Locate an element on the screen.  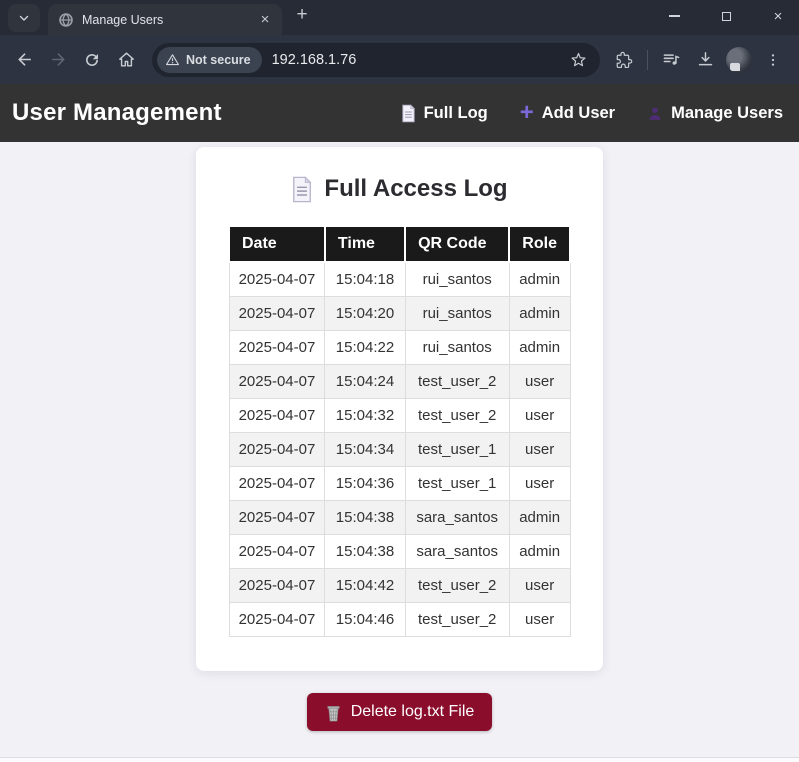
nav-item-full-log: Full Log is located at coordinates (444, 113).